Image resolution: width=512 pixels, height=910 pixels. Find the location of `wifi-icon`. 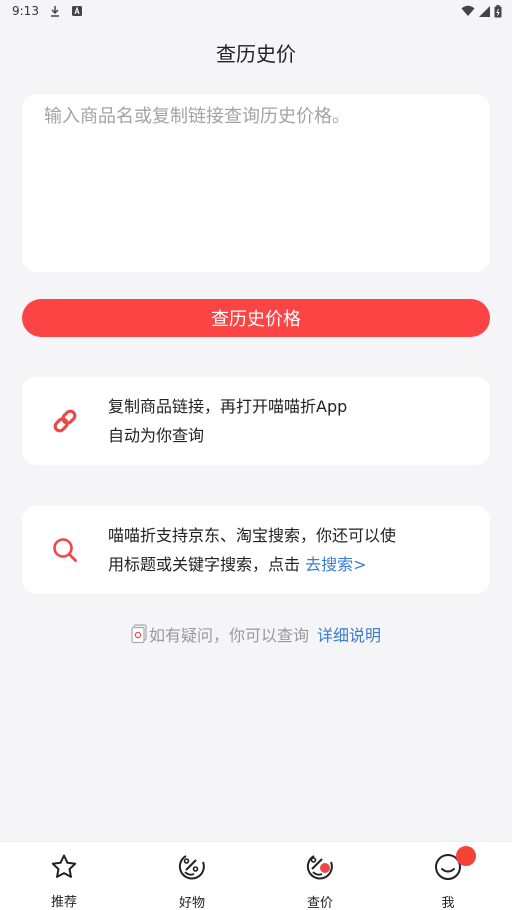

wifi-icon is located at coordinates (468, 11).